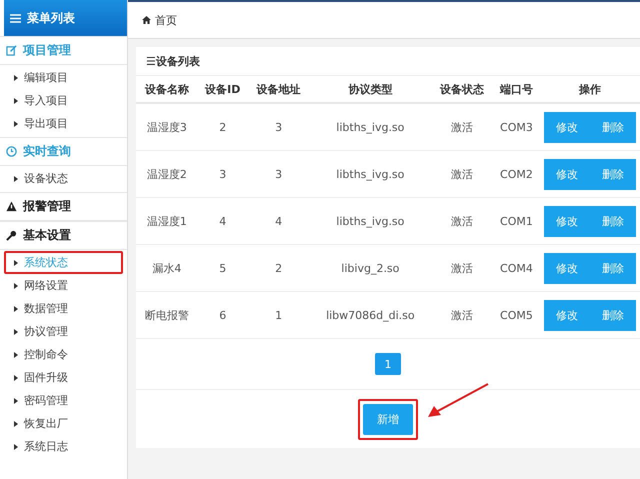 The height and width of the screenshot is (479, 640). Describe the element at coordinates (371, 89) in the screenshot. I see `column-header: 协议类型` at that location.